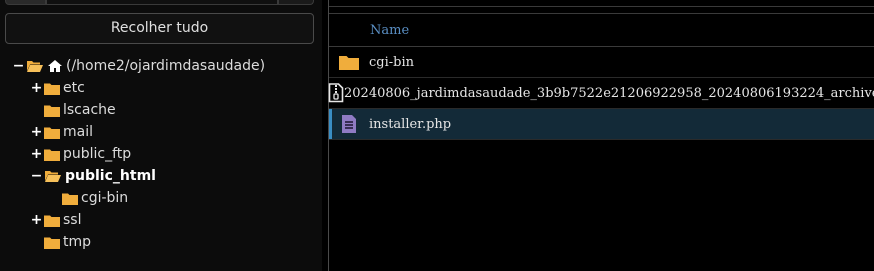  What do you see at coordinates (55, 66) in the screenshot?
I see `home-icon` at bounding box center [55, 66].